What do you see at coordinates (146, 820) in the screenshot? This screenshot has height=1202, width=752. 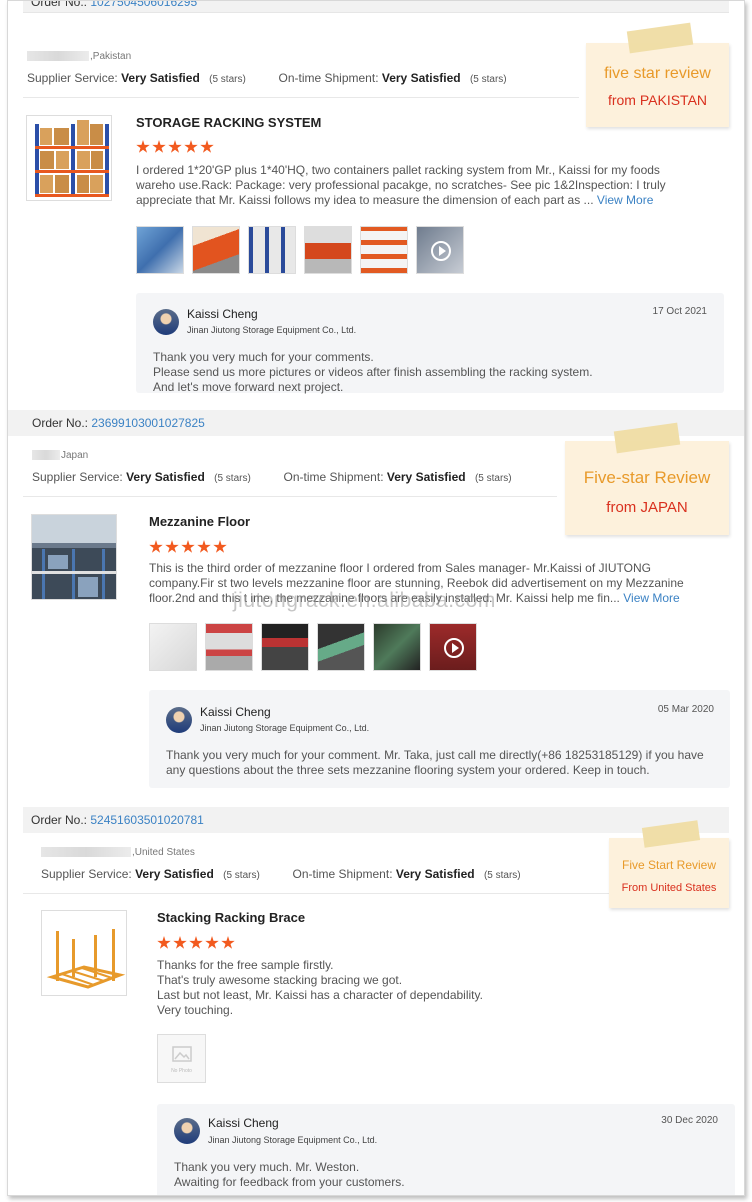 I see `order-number-link: 52451603501020781` at bounding box center [146, 820].